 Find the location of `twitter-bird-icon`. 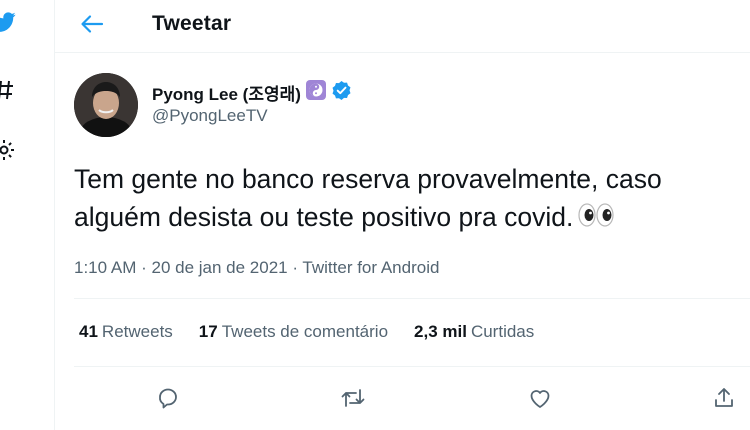

twitter-bird-icon is located at coordinates (8, 22).